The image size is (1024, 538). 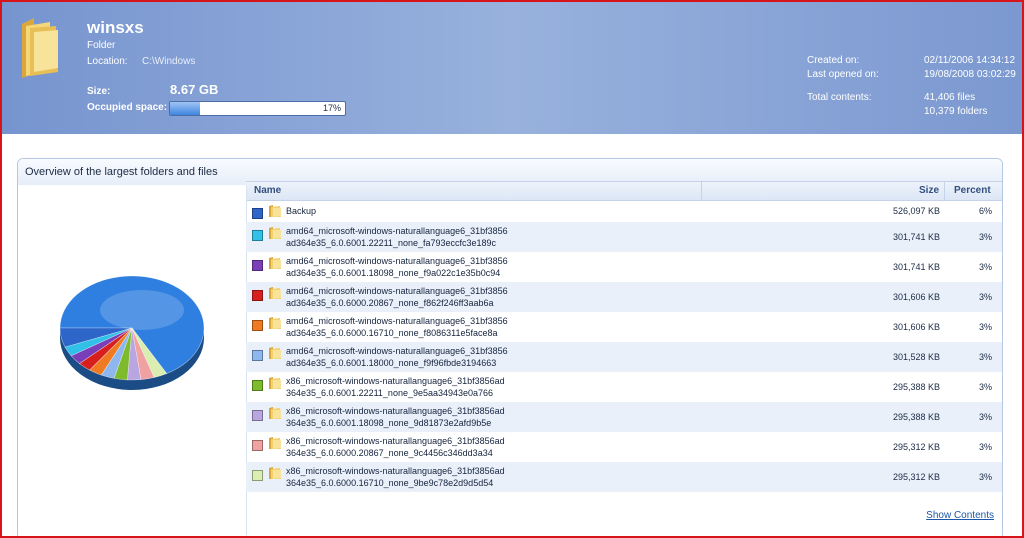 I want to click on show-contents-link: Show Contents, so click(x=960, y=515).